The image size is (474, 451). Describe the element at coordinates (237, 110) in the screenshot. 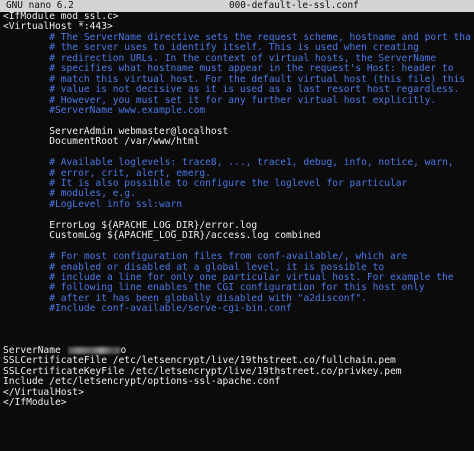

I see `editor-line: #ServerName www.example.com` at that location.